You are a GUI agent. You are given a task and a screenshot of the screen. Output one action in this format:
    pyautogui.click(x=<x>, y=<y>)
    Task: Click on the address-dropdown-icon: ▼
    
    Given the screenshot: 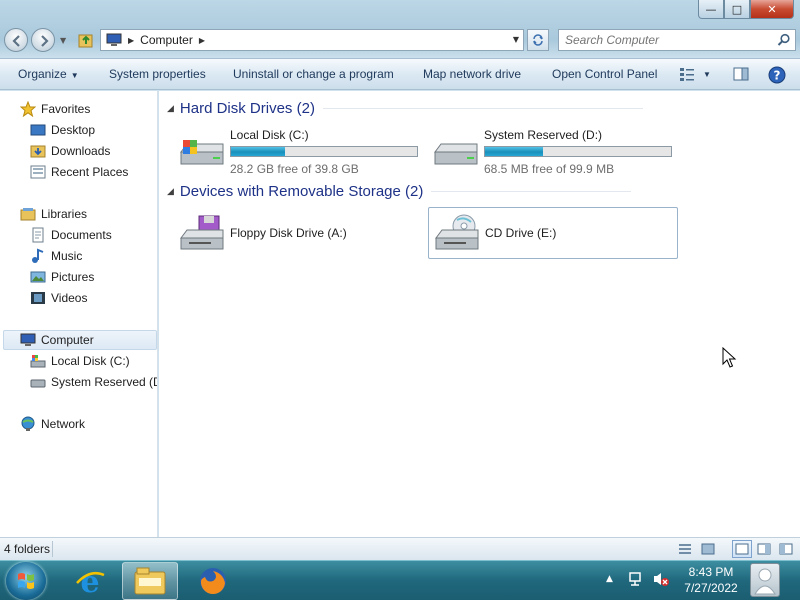 What is the action you would take?
    pyautogui.click(x=516, y=39)
    